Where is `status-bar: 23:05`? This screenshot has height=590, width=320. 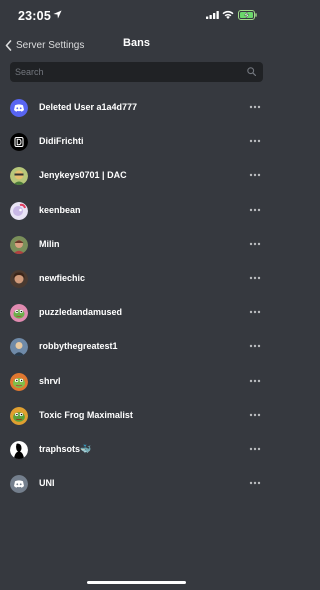 status-bar: 23:05 is located at coordinates (136, 16).